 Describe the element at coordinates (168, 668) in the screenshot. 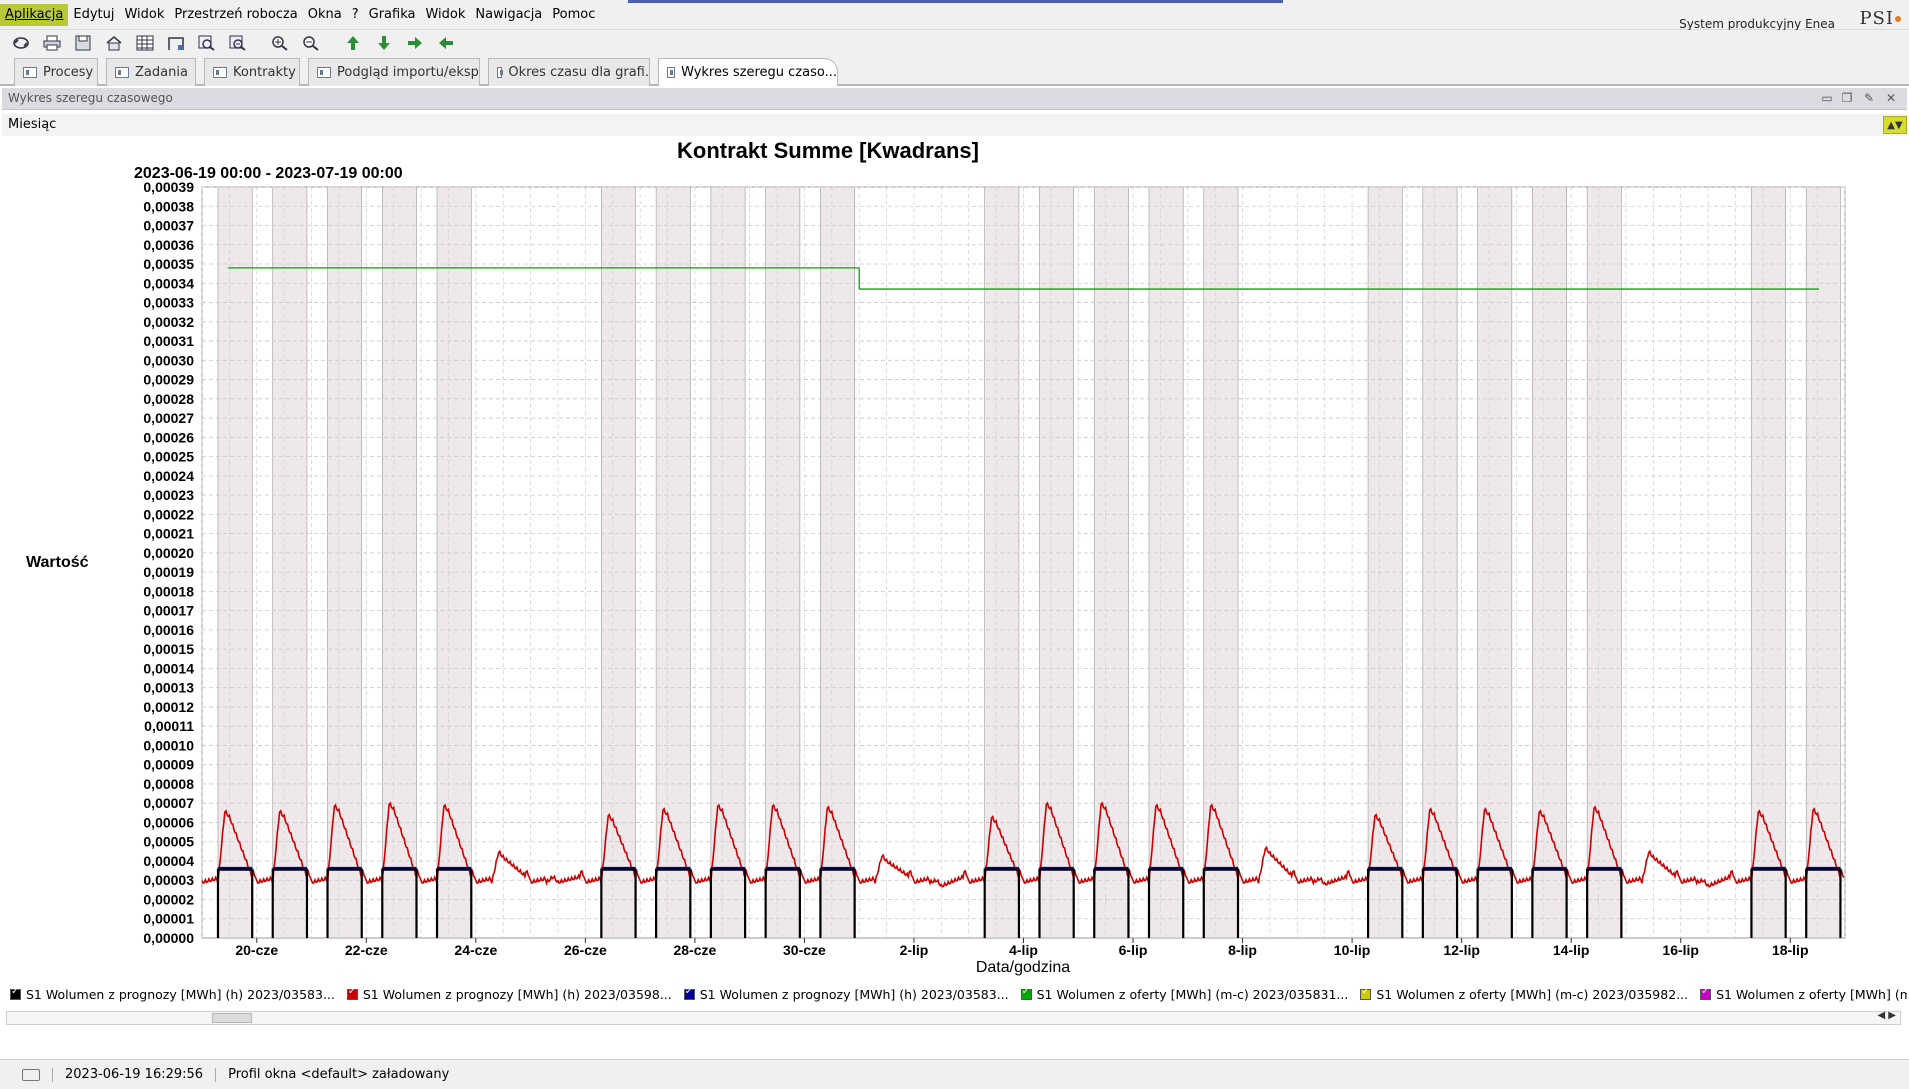

I see `y-tick-label: 0,00014` at that location.